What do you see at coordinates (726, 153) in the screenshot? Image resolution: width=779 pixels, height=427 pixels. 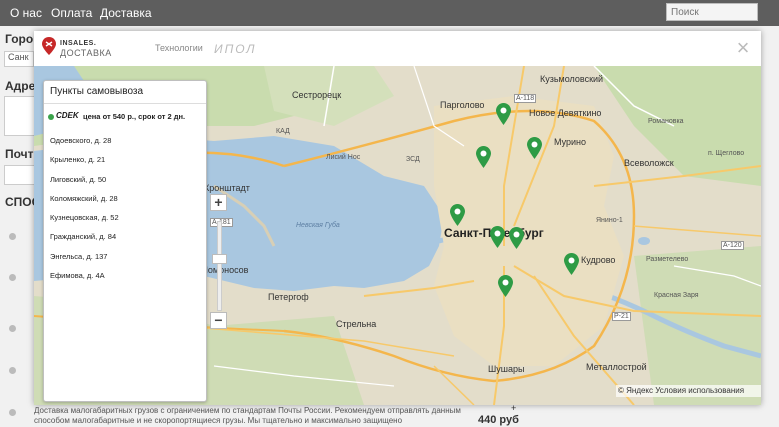 I see `map-label-shcheglovo: п. Щеглово` at bounding box center [726, 153].